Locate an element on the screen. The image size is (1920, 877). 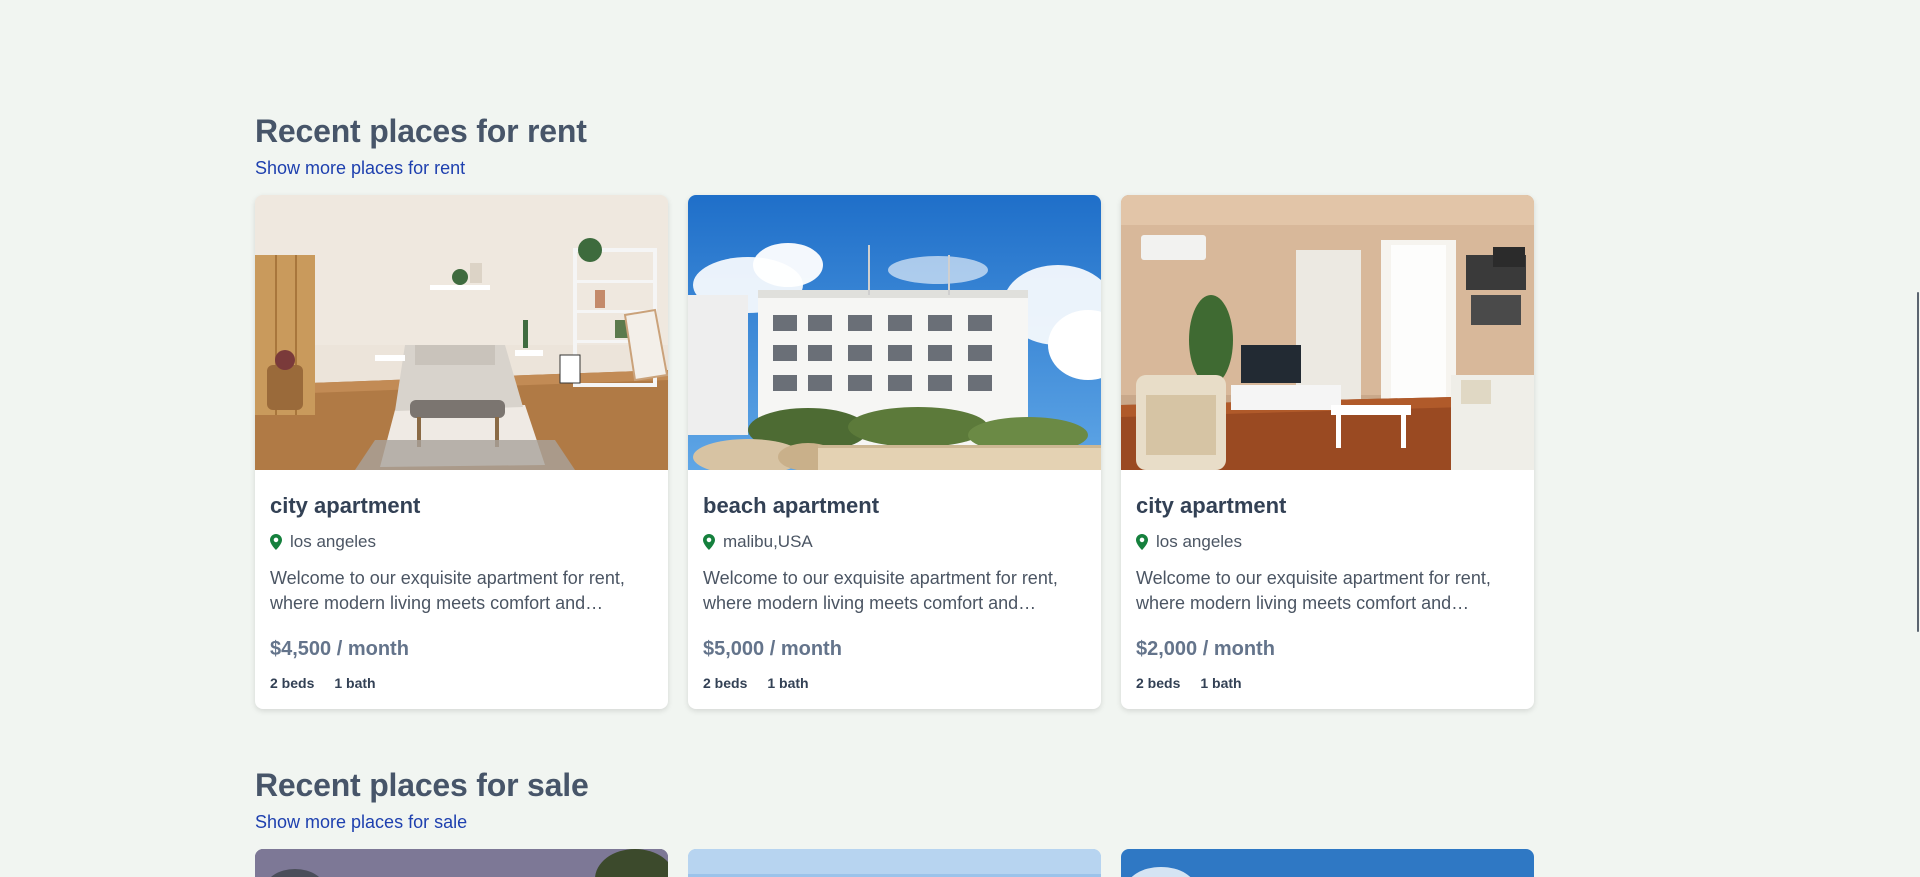
show-more-sale-link: Show more places for sale is located at coordinates (361, 822).